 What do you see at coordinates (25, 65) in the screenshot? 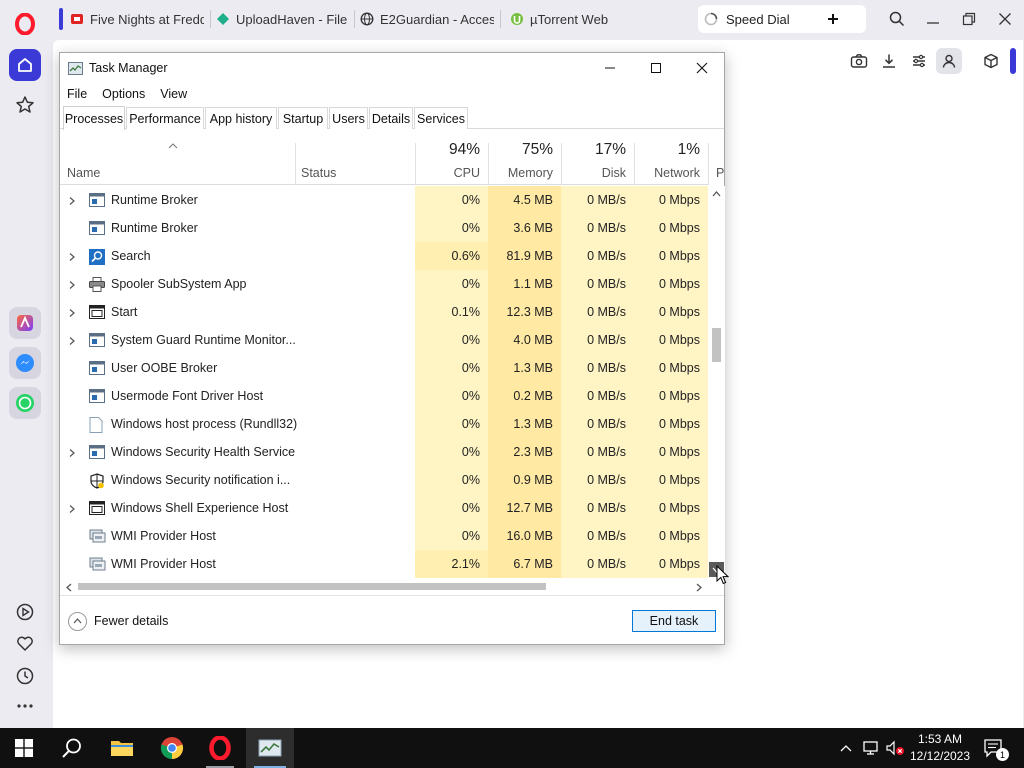
I see `home-icon` at bounding box center [25, 65].